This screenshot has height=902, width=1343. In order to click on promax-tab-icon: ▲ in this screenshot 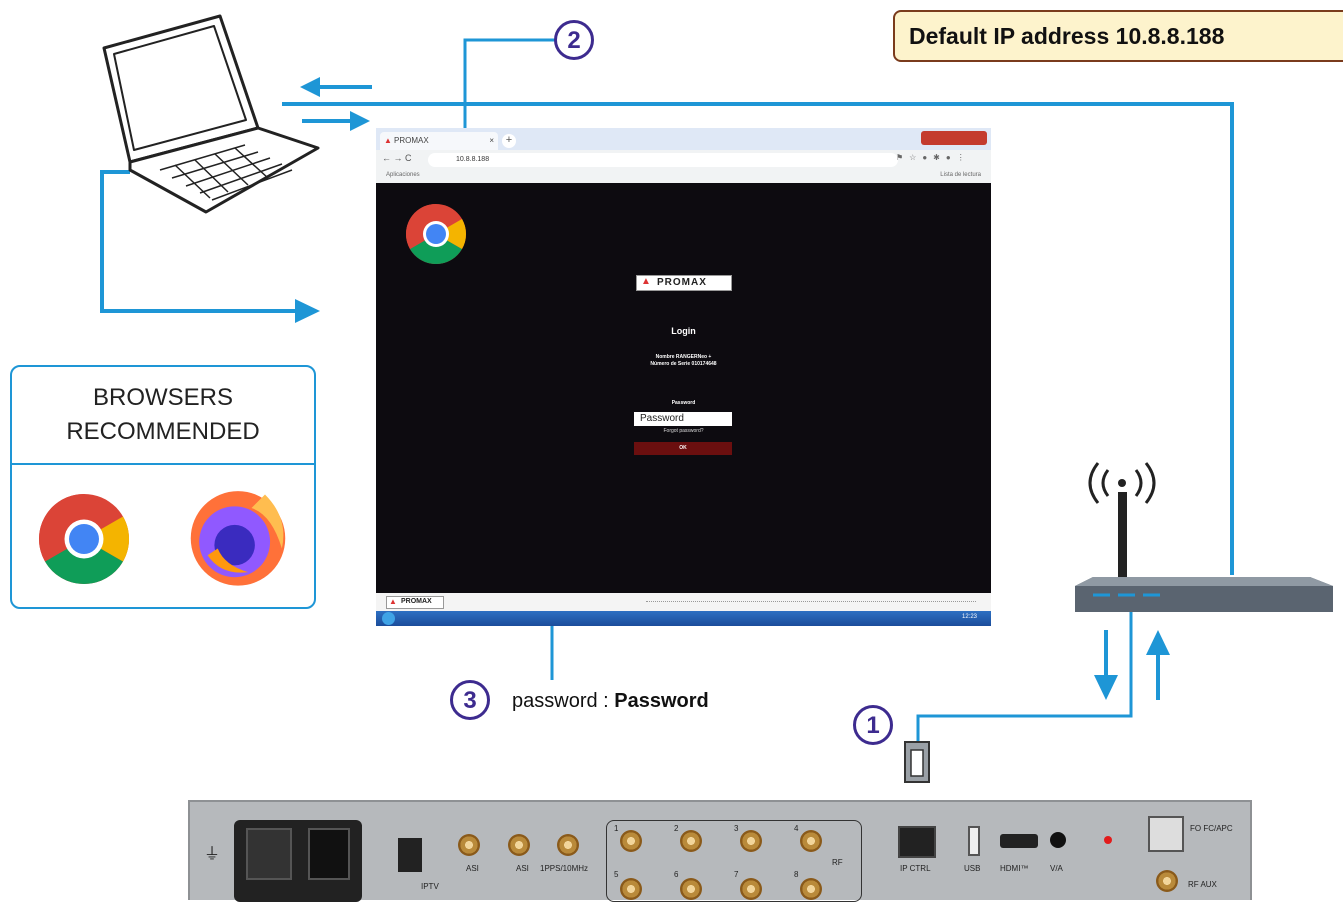, I will do `click(388, 140)`.